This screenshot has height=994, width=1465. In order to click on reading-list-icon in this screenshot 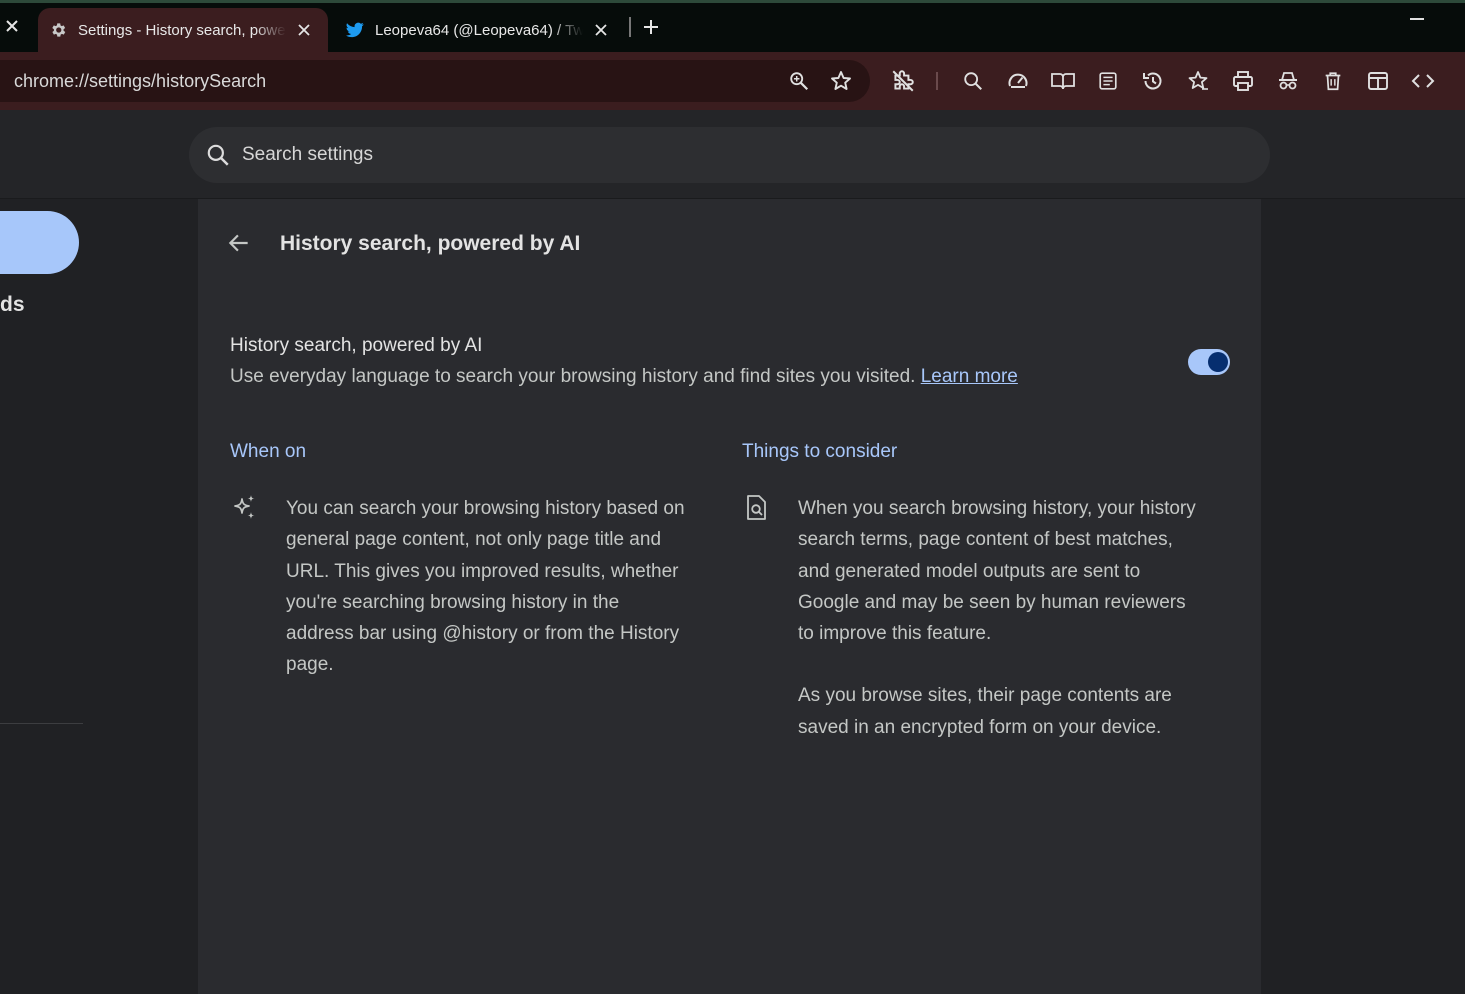, I will do `click(1108, 81)`.